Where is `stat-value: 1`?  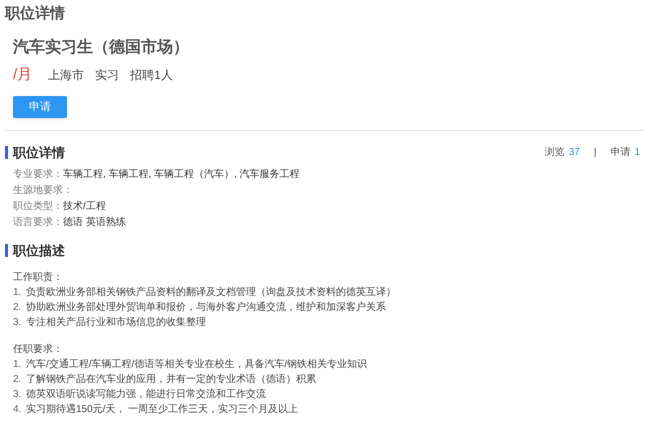
stat-value: 1 is located at coordinates (637, 153).